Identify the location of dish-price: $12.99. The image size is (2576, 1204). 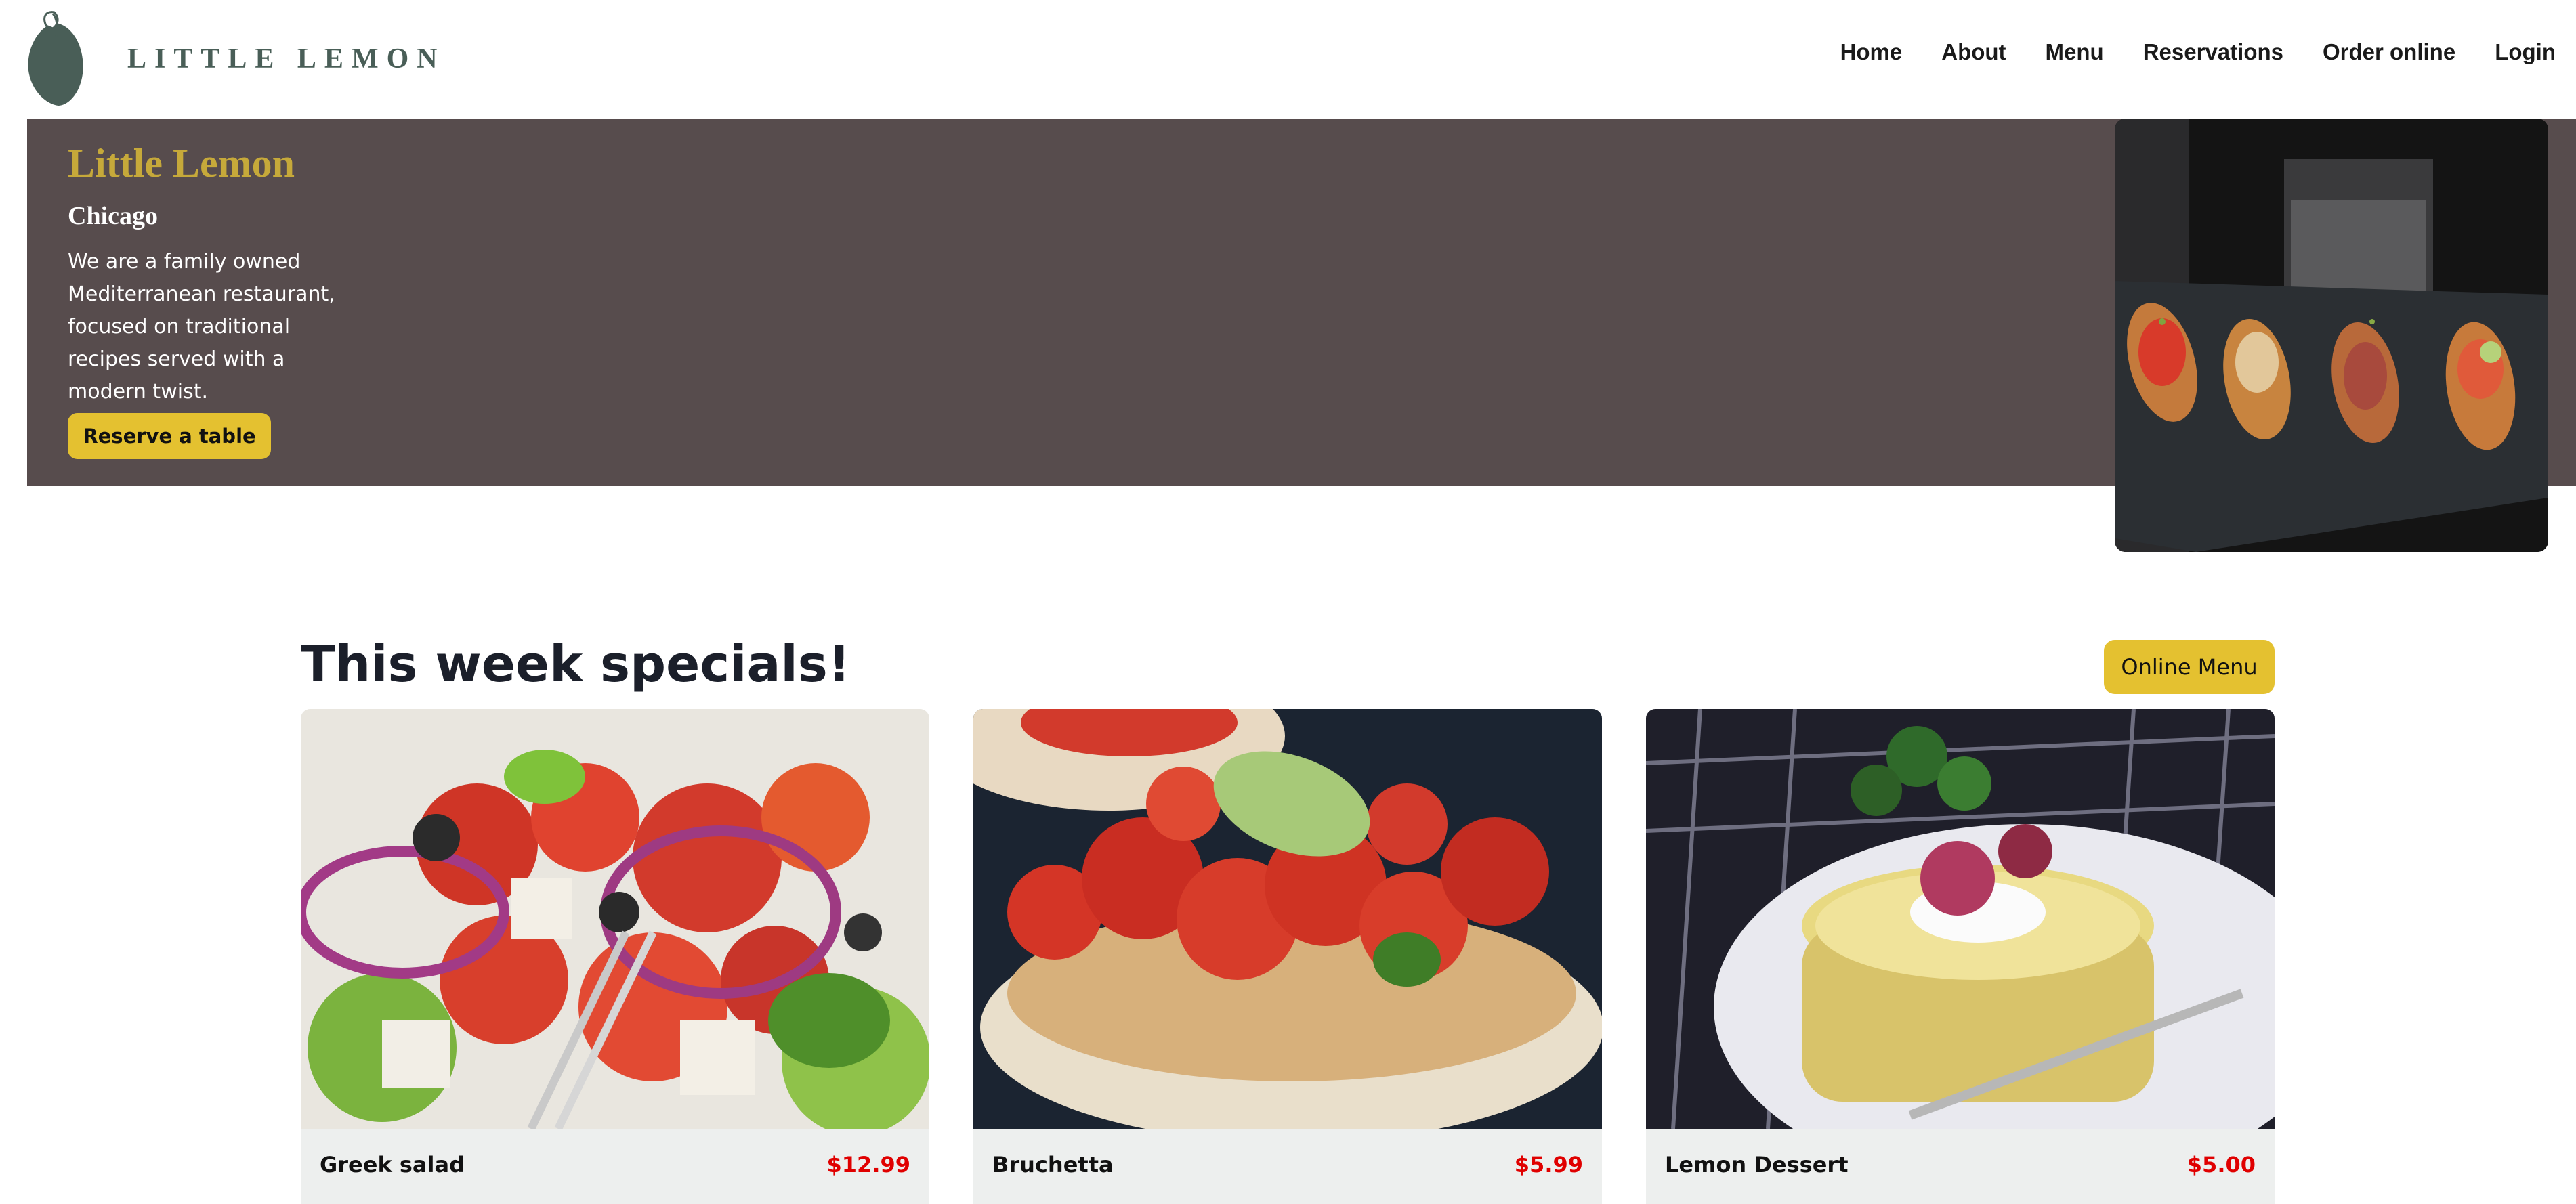
(868, 1165).